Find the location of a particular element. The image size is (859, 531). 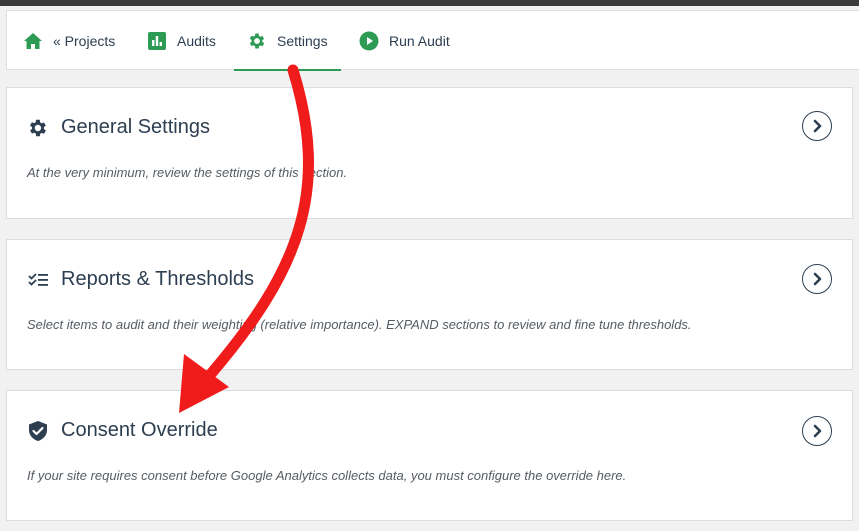

nav-projects: « Projects is located at coordinates (69, 40).